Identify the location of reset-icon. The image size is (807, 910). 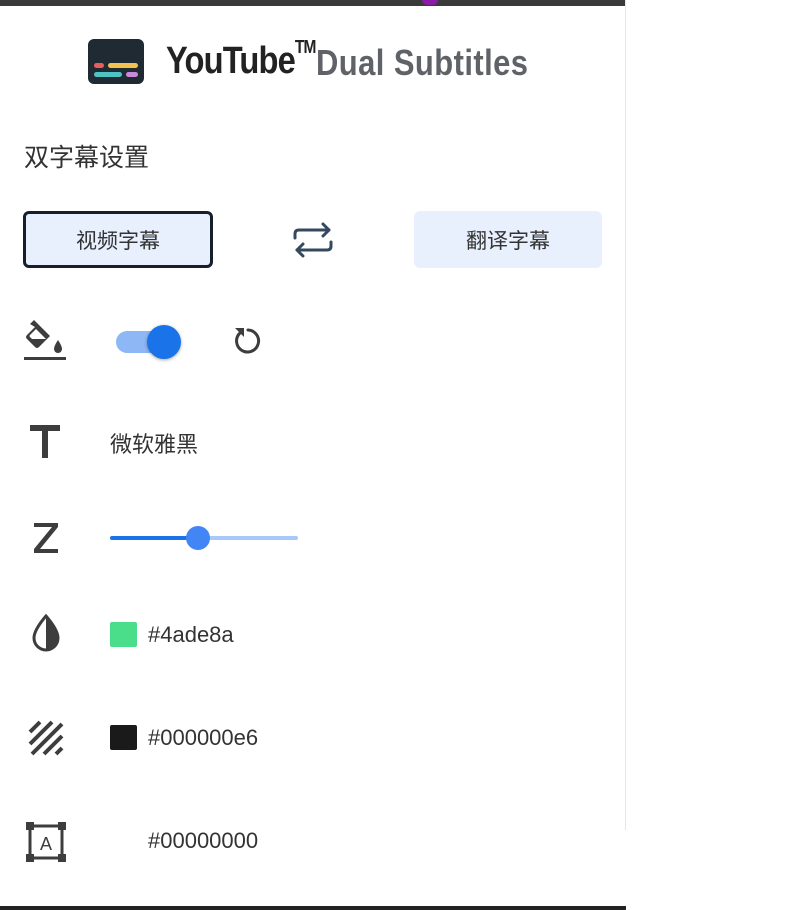
(248, 341).